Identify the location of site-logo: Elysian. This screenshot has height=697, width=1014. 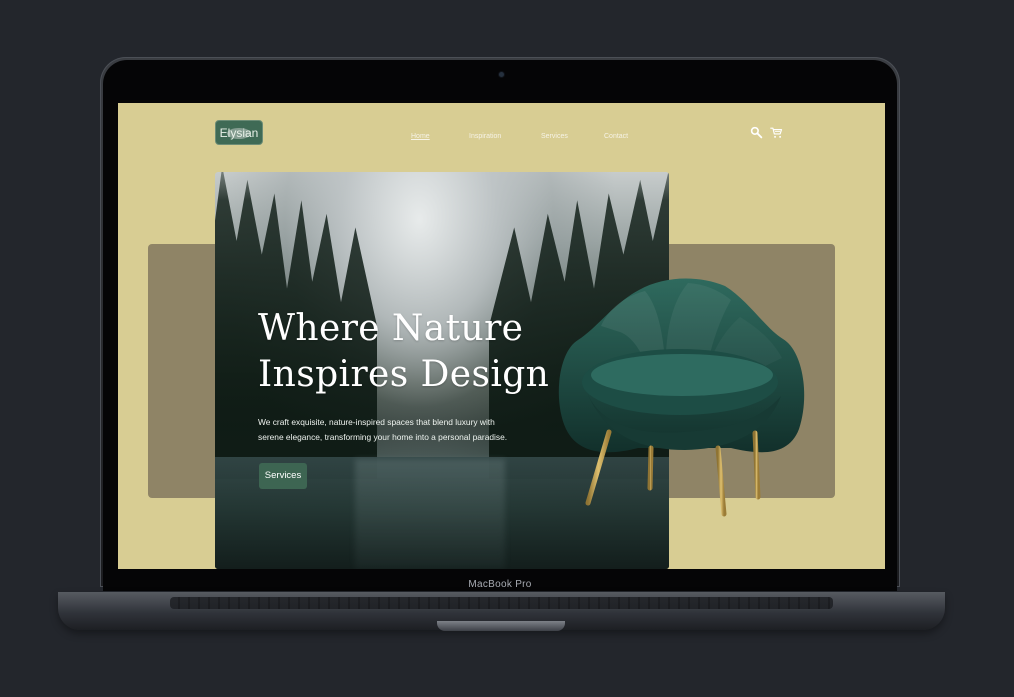
(239, 132).